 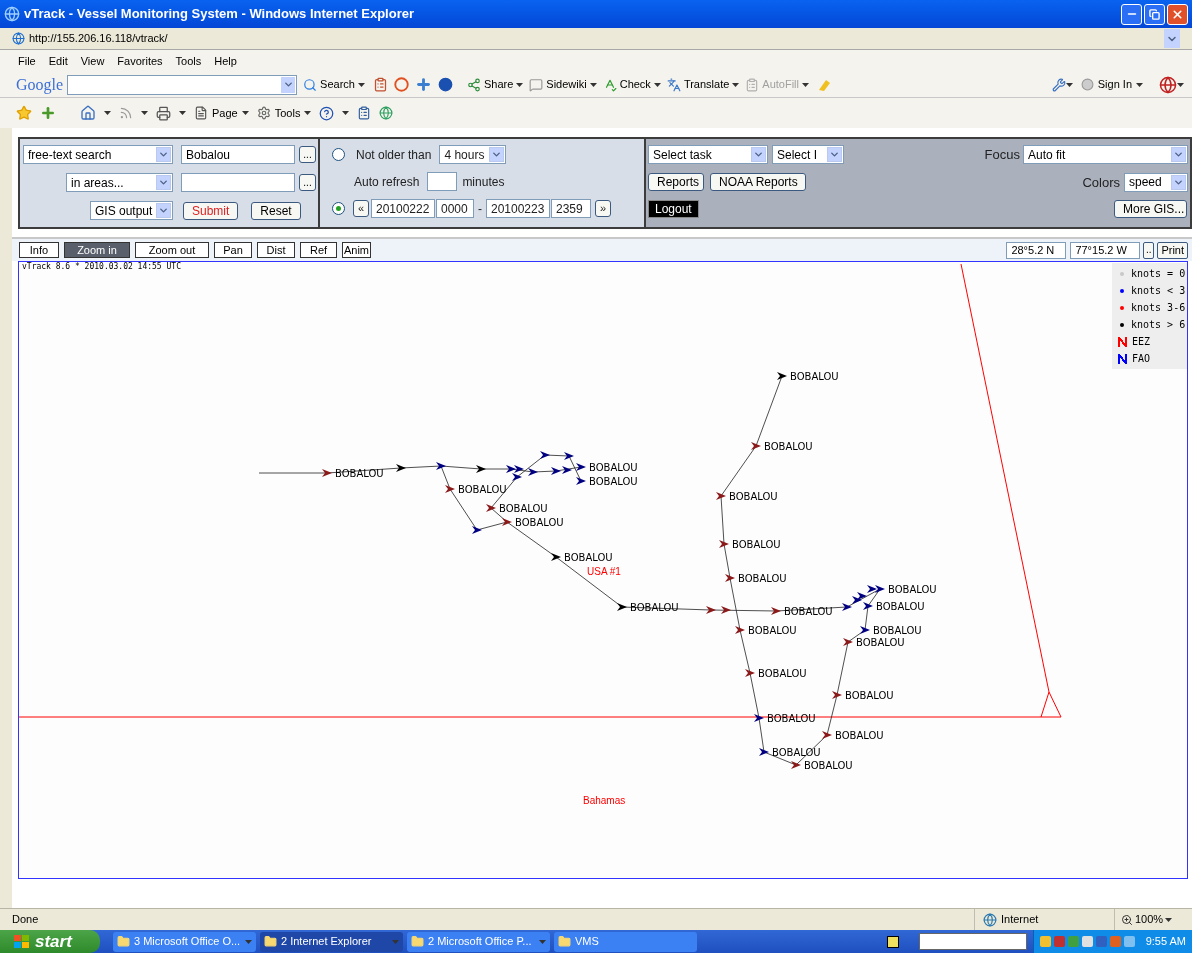 What do you see at coordinates (172, 250) in the screenshot?
I see `map-tool-tab: Zoom out` at bounding box center [172, 250].